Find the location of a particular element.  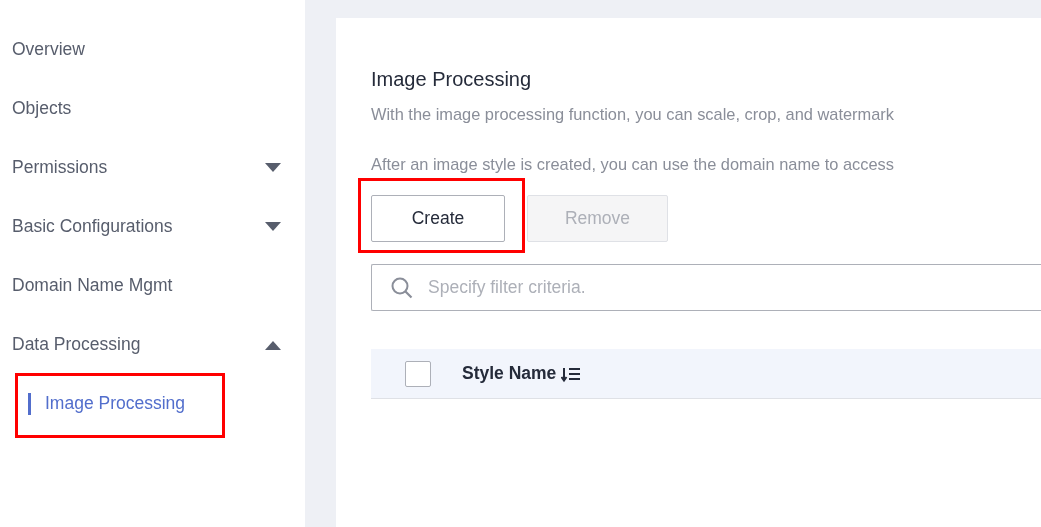

sidebar-item: Basic Configurations is located at coordinates (152, 226).